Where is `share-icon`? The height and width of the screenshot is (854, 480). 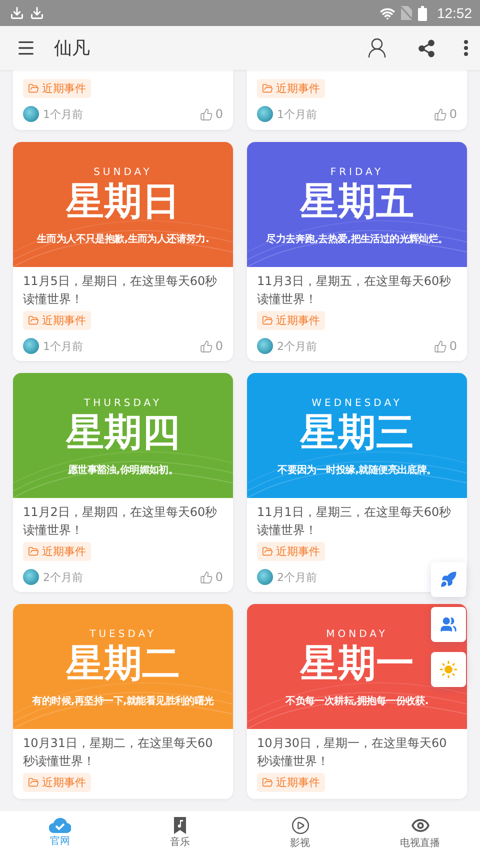 share-icon is located at coordinates (426, 48).